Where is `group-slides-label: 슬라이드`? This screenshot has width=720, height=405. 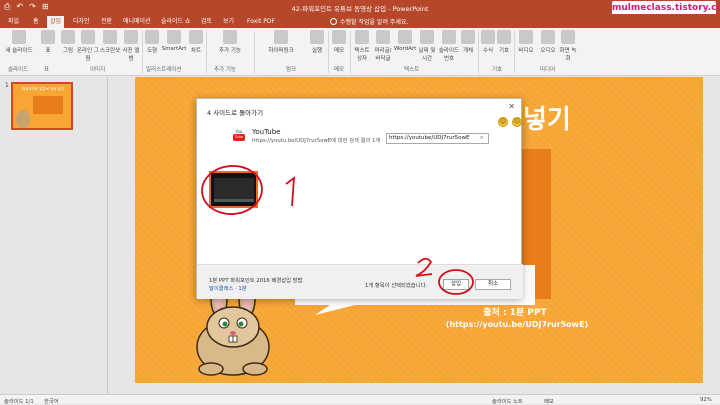 group-slides-label: 슬라이드 is located at coordinates (18, 70).